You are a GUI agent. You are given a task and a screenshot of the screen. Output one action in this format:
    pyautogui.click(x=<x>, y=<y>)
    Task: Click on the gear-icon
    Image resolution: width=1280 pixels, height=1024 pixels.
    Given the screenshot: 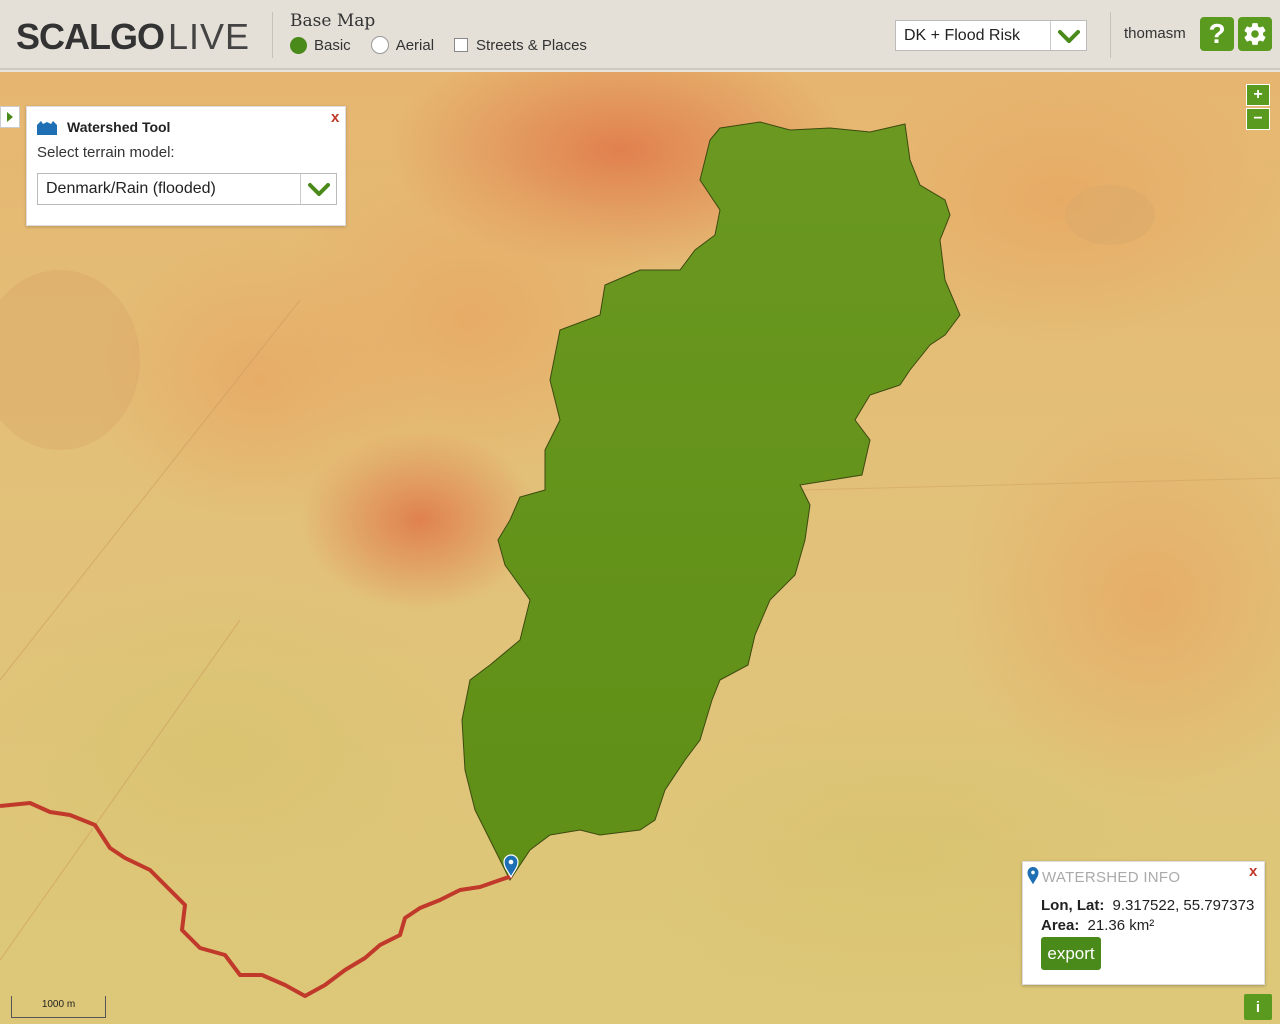 What is the action you would take?
    pyautogui.click(x=1255, y=34)
    